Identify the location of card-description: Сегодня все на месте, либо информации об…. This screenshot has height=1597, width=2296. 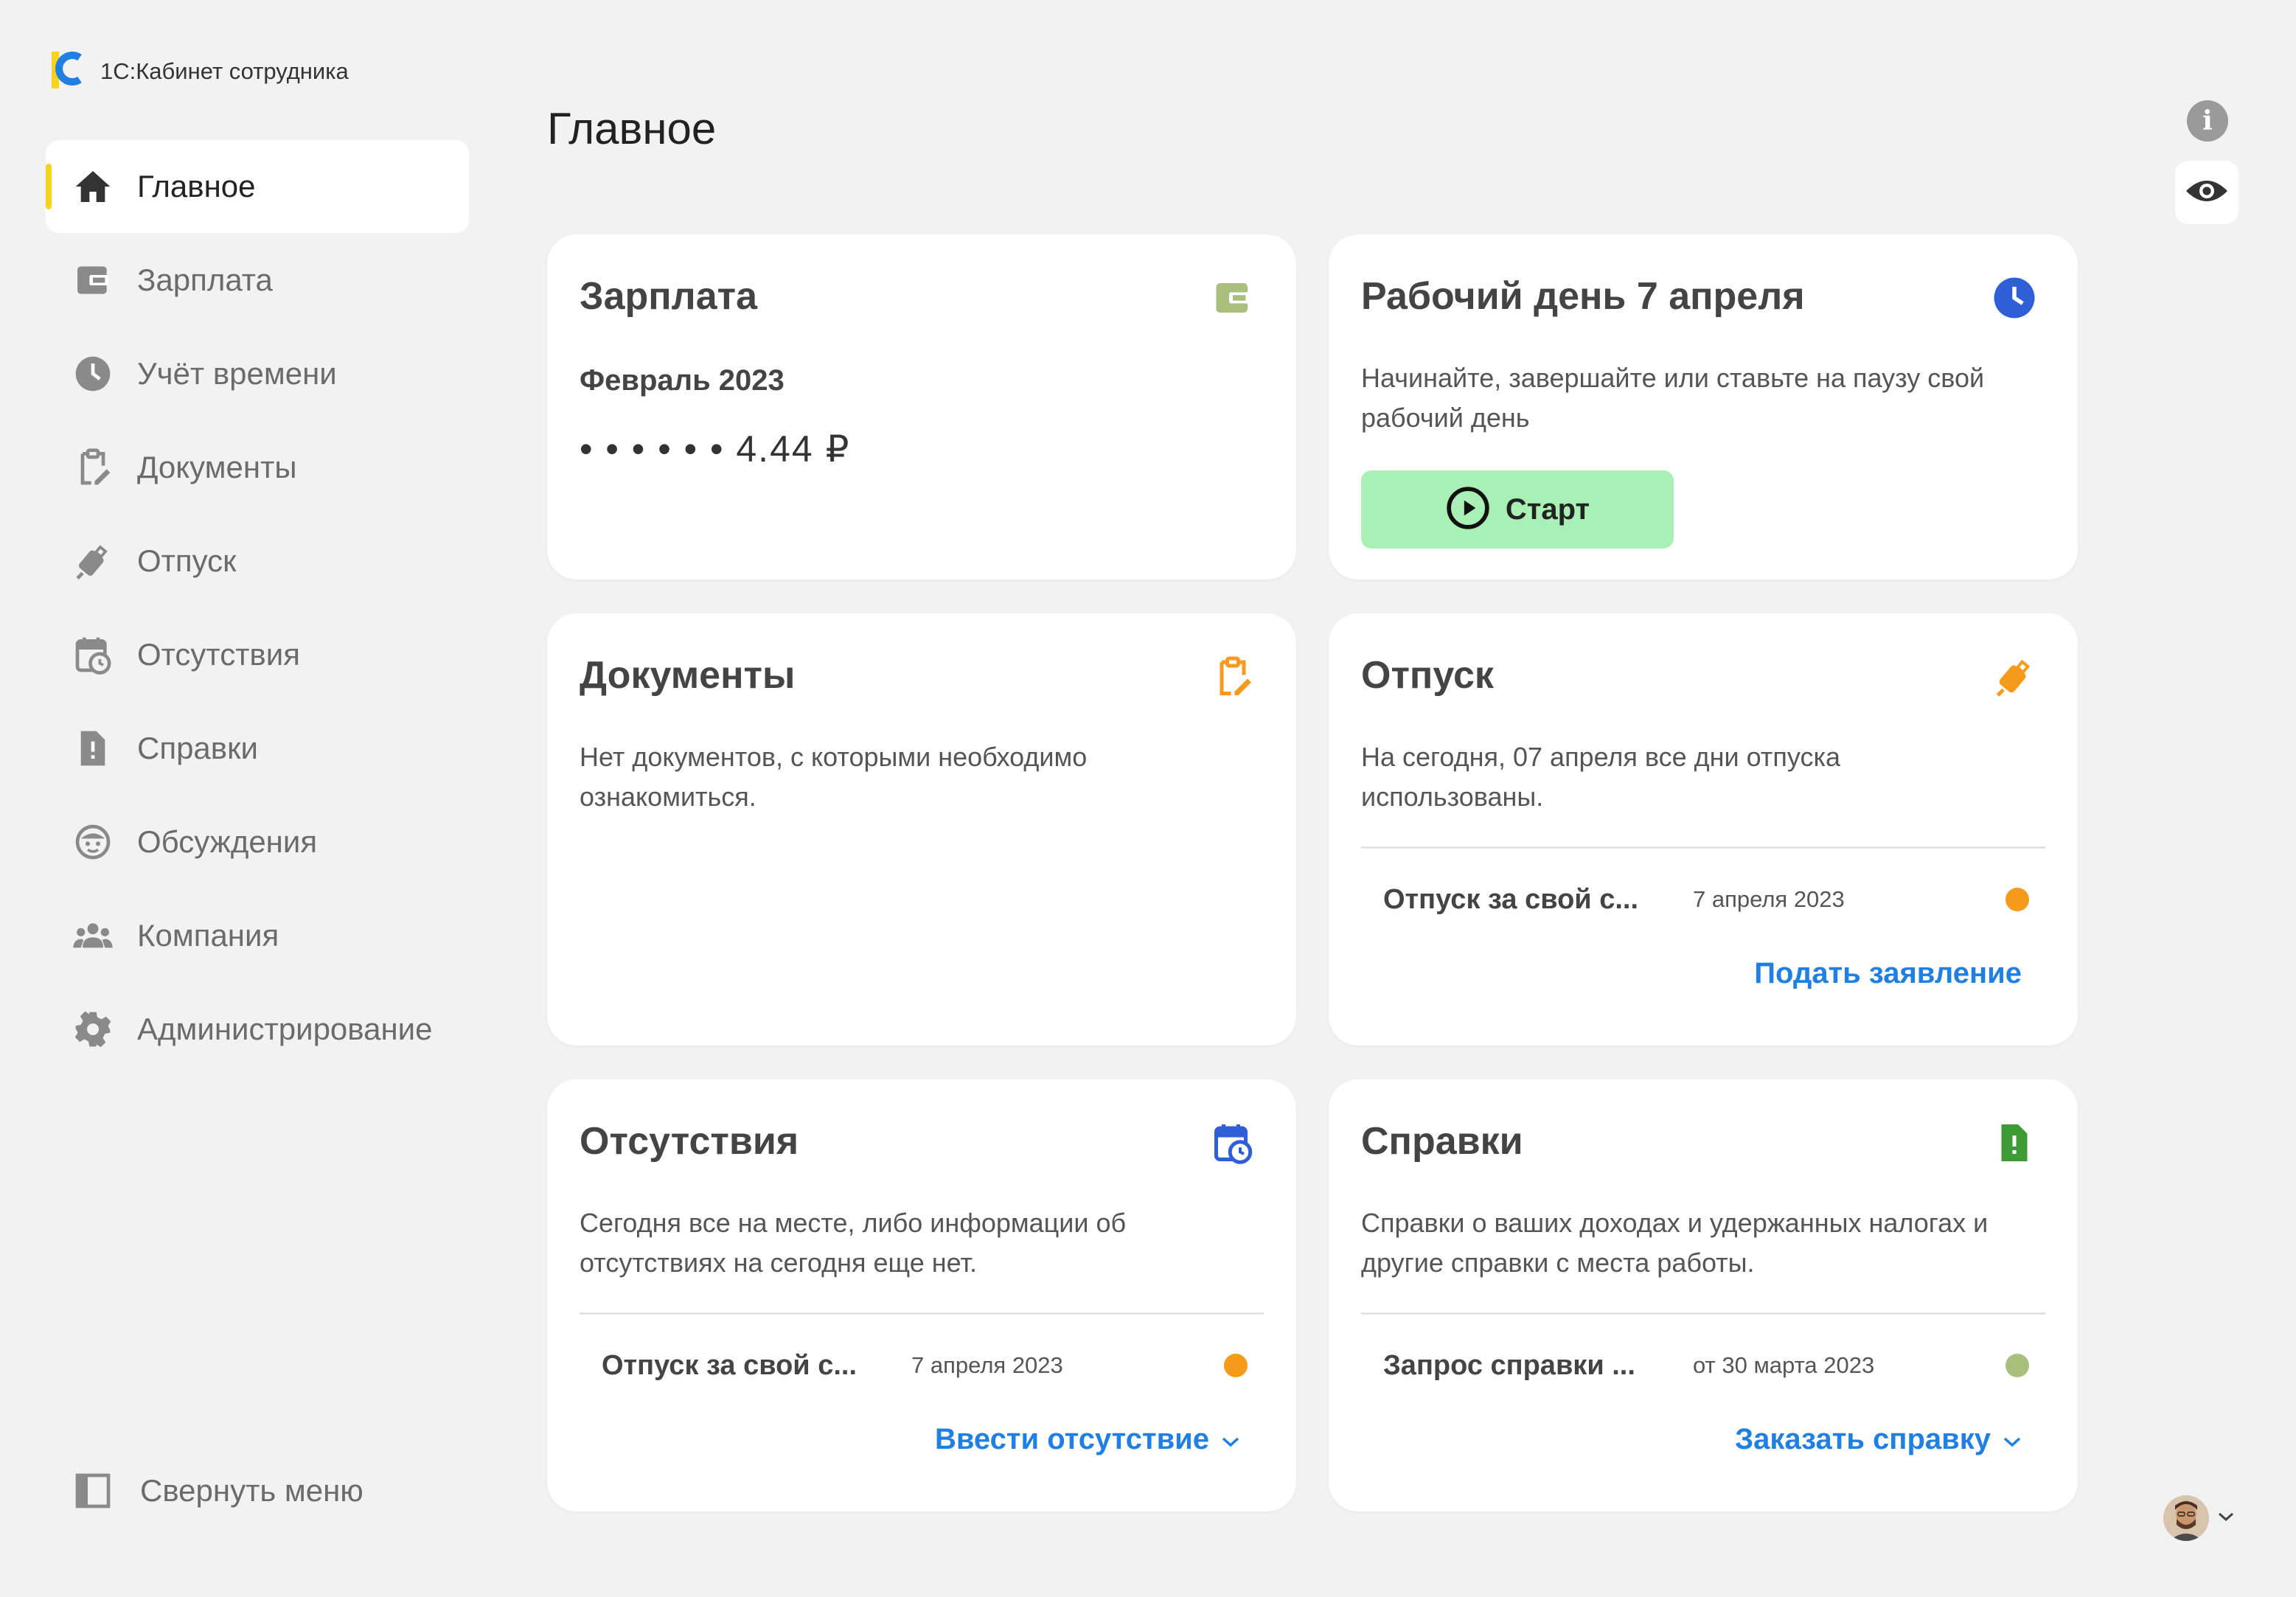
(853, 1243).